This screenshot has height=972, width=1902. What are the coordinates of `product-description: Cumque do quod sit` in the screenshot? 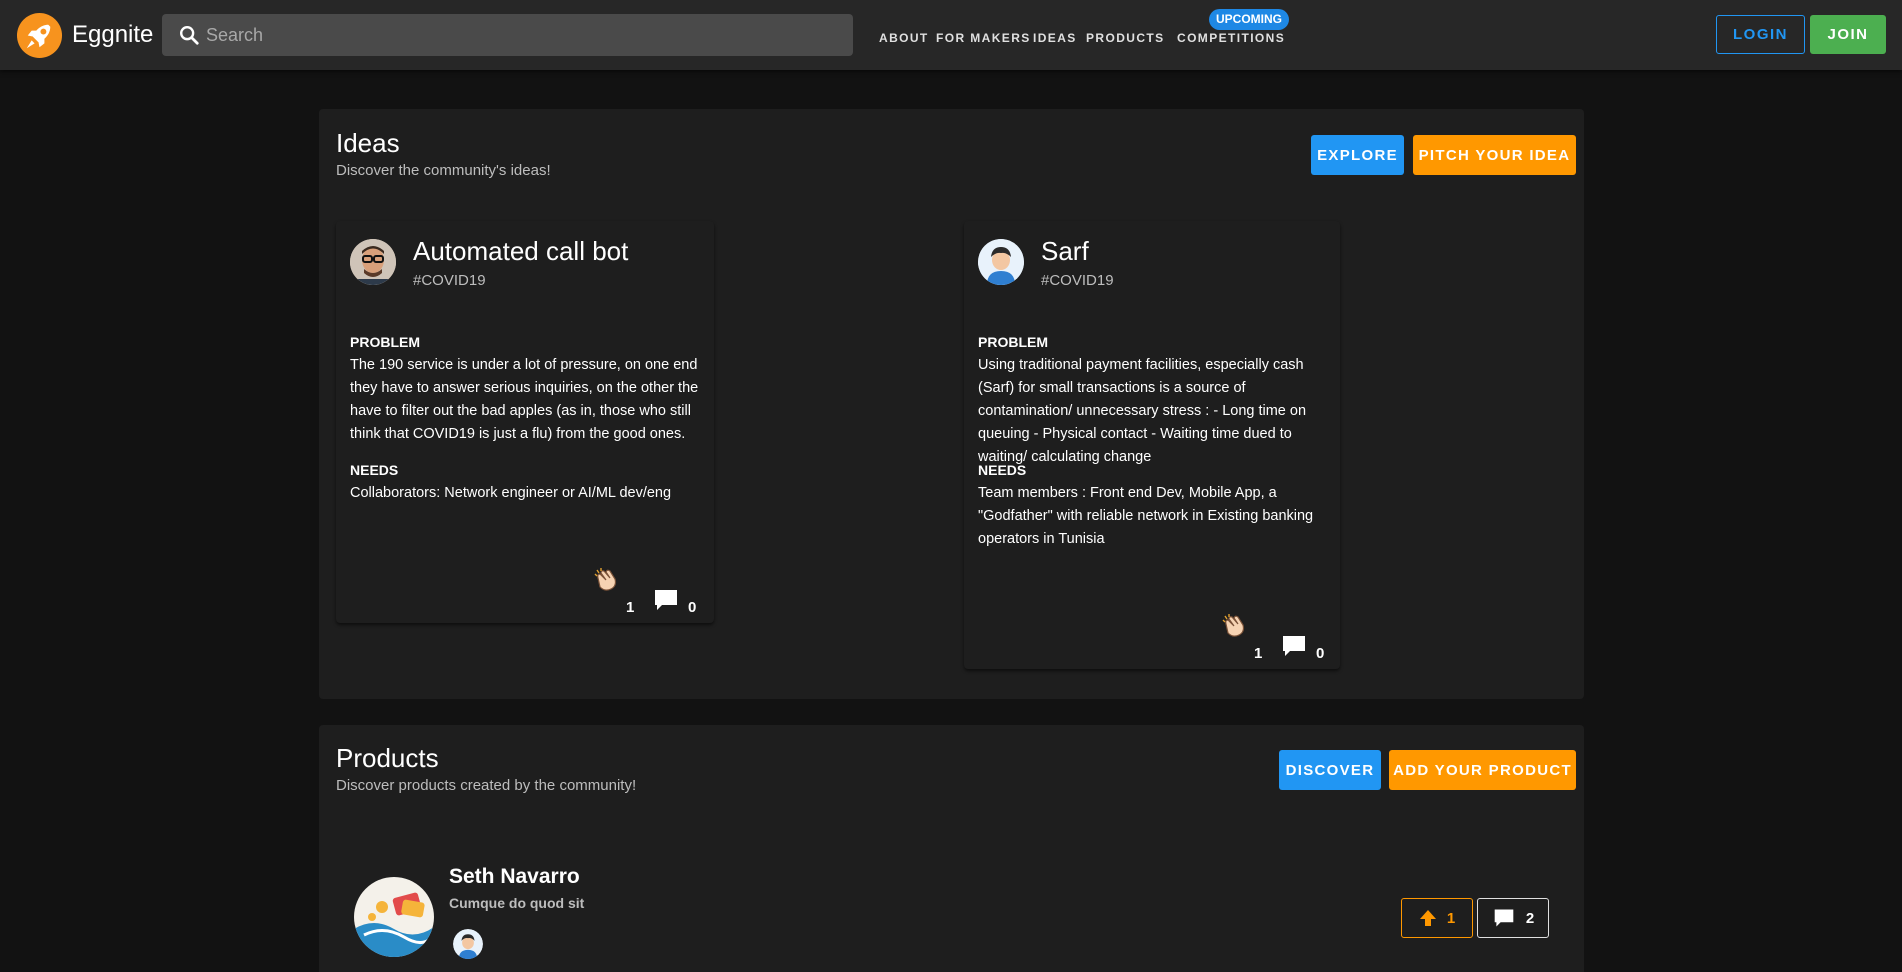 It's located at (517, 903).